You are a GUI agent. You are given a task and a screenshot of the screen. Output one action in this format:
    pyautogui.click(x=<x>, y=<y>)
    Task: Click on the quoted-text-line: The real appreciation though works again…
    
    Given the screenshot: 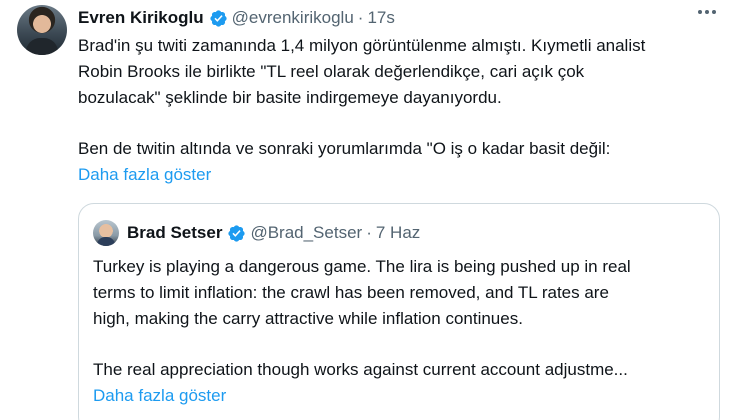 What is the action you would take?
    pyautogui.click(x=360, y=369)
    